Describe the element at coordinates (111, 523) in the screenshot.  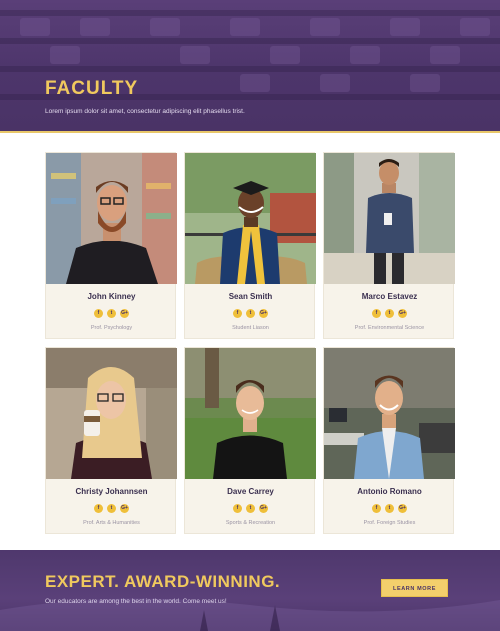
I see `faculty-role: Prof. Arts & Humanities` at that location.